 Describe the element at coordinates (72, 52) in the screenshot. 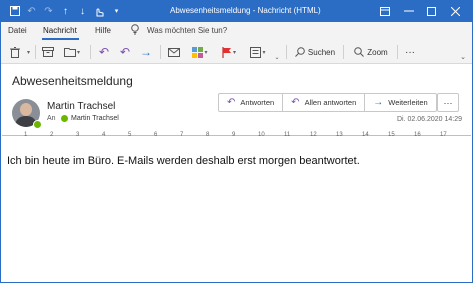

I see `move-icon: ▾` at that location.